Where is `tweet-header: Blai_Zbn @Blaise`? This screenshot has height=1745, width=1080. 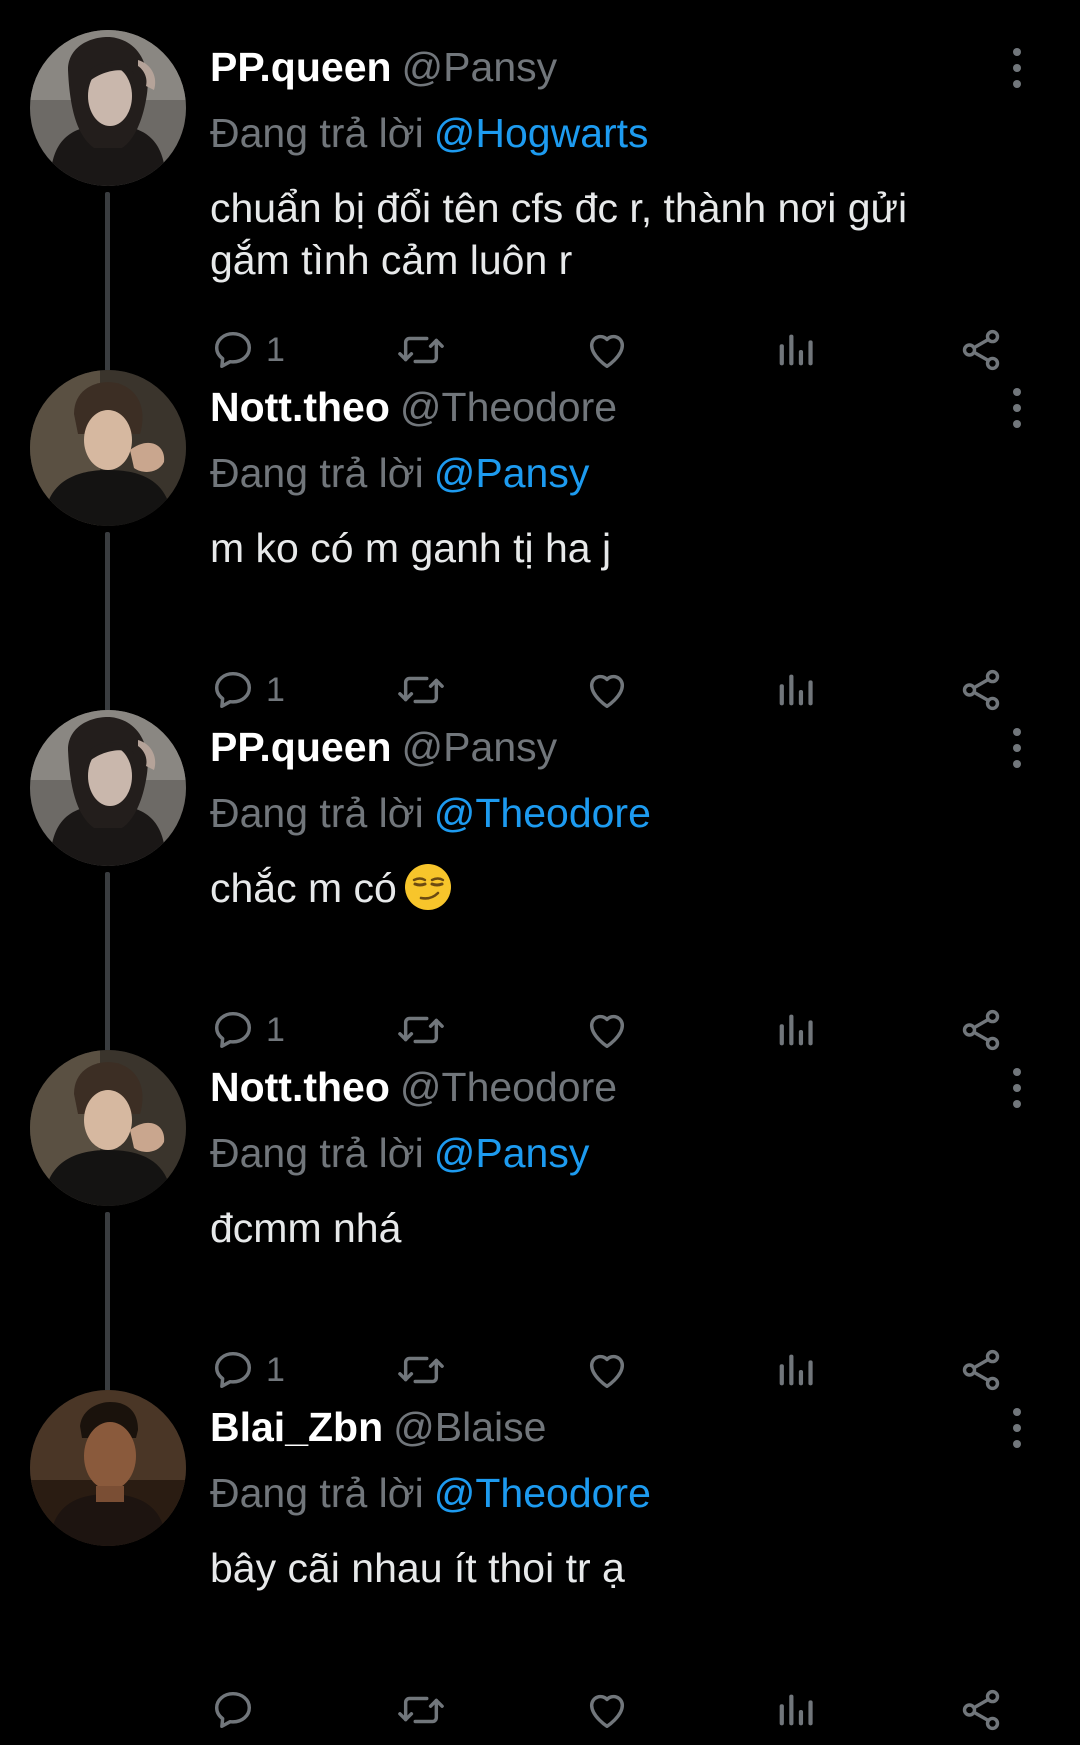
tweet-header: Blai_Zbn @Blaise is located at coordinates (378, 1427).